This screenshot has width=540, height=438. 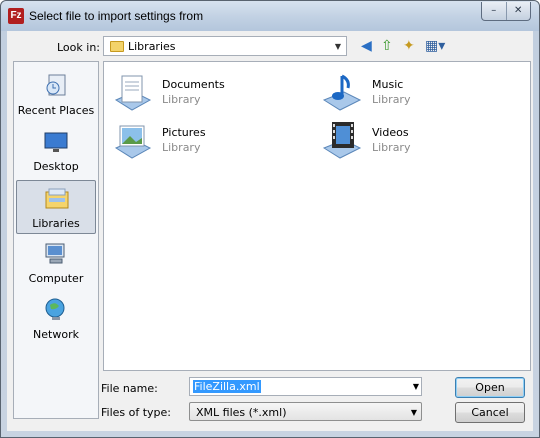 I want to click on window-controls: – ✕, so click(x=506, y=11).